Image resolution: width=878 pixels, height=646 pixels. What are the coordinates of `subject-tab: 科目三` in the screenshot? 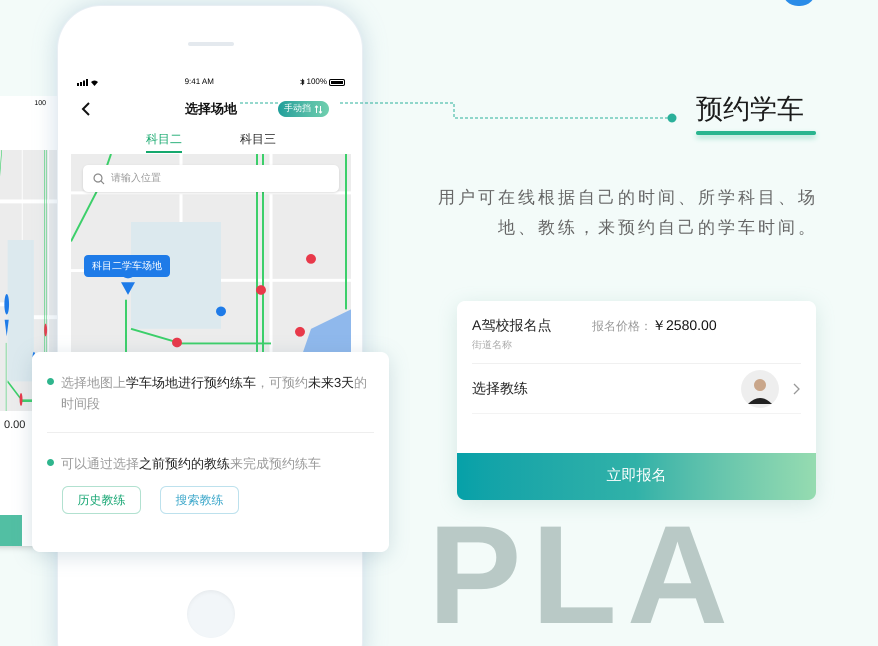 It's located at (258, 139).